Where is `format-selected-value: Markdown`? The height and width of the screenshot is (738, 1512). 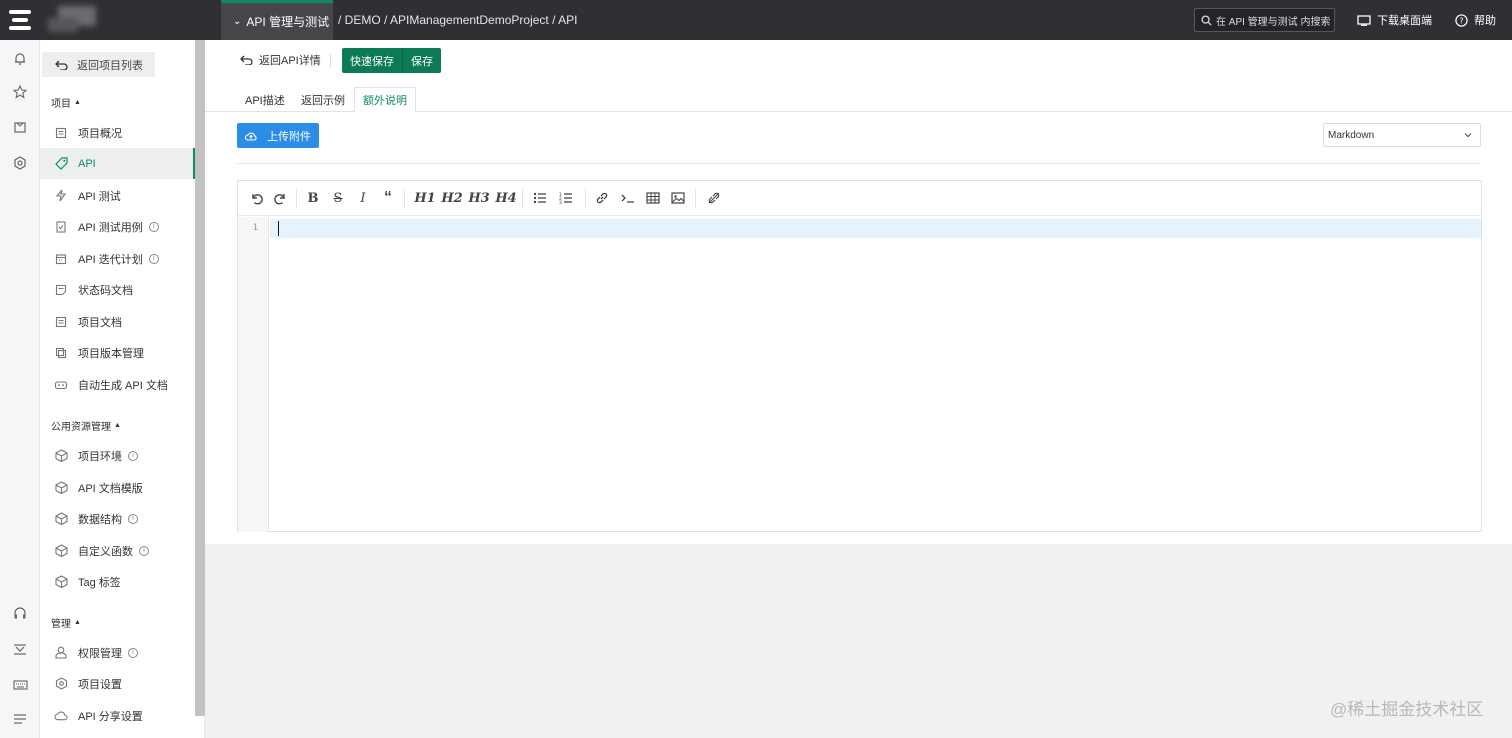 format-selected-value: Markdown is located at coordinates (1351, 135).